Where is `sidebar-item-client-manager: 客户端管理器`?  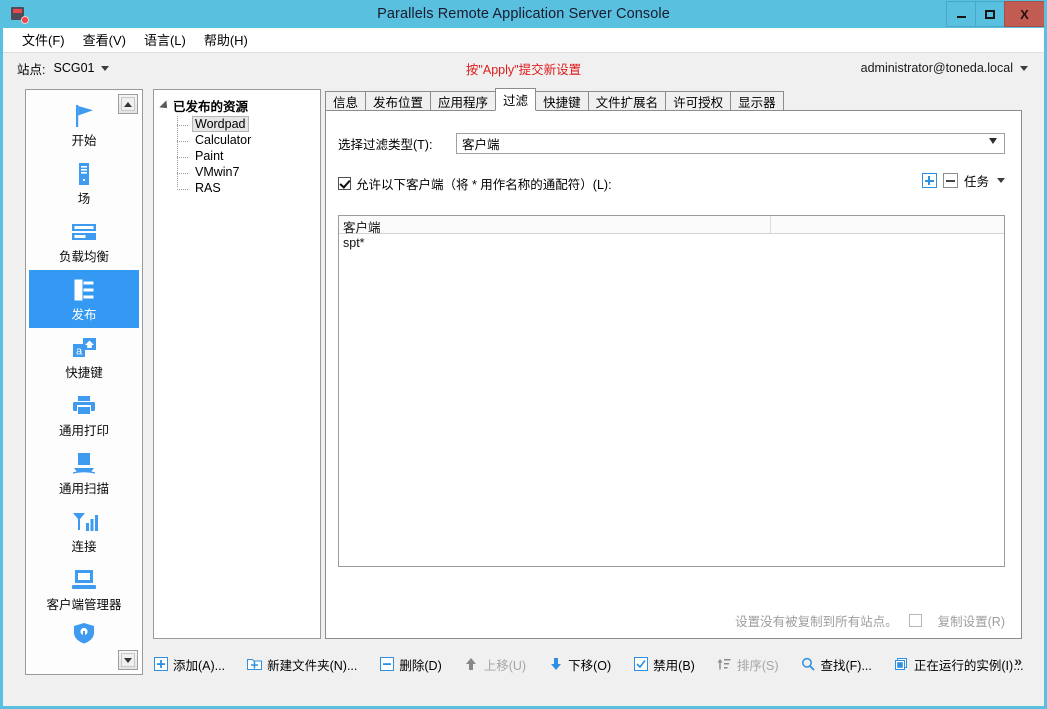 sidebar-item-client-manager: 客户端管理器 is located at coordinates (84, 589).